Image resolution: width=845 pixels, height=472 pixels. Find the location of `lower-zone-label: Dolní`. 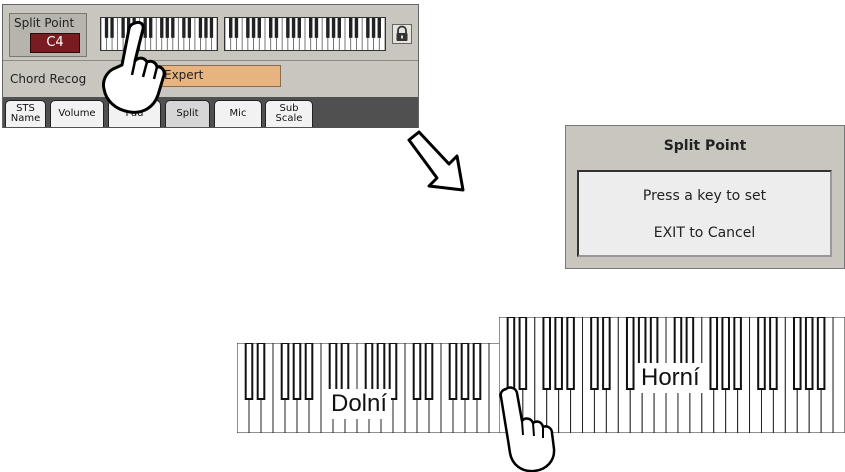

lower-zone-label: Dolní is located at coordinates (359, 404).